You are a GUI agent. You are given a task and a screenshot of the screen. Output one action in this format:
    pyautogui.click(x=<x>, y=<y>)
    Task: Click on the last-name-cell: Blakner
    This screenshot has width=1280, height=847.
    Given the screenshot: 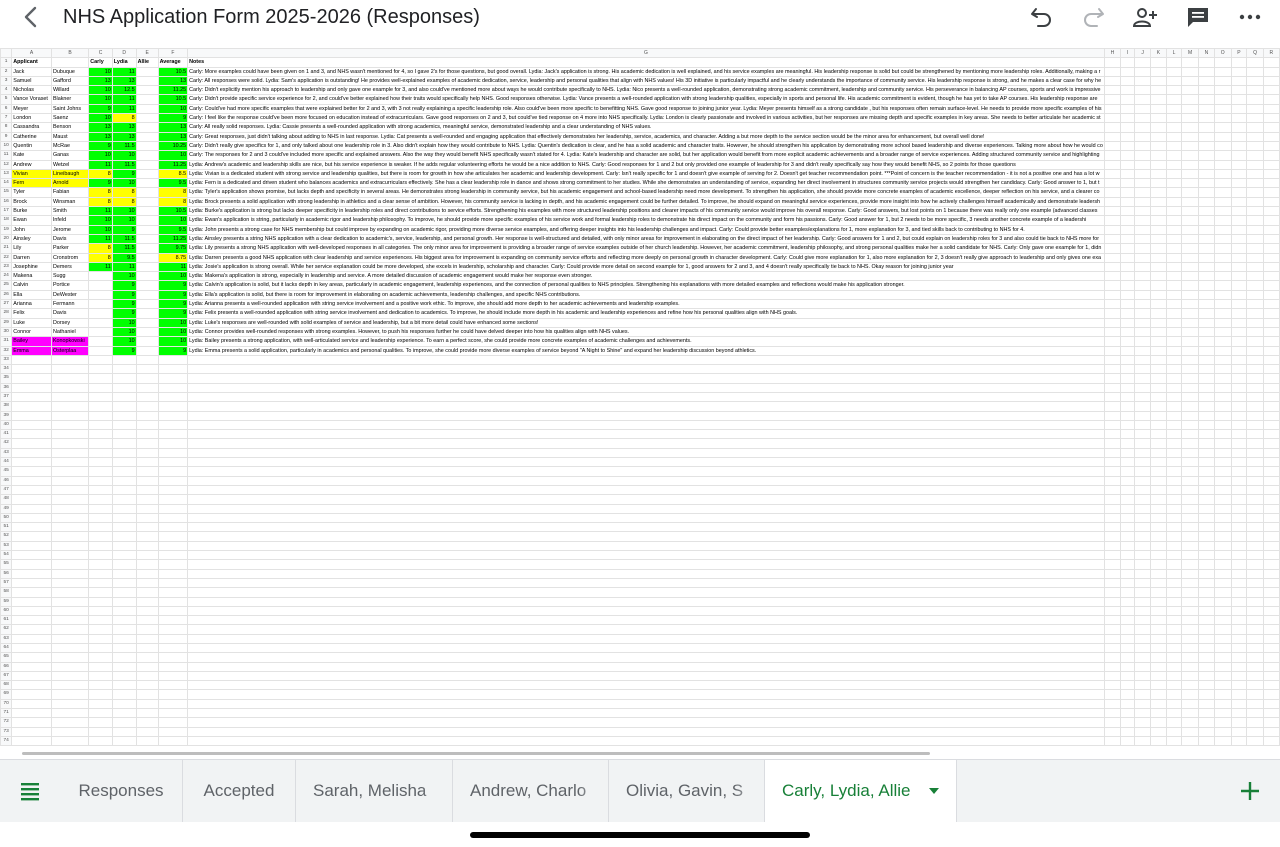 What is the action you would take?
    pyautogui.click(x=70, y=99)
    